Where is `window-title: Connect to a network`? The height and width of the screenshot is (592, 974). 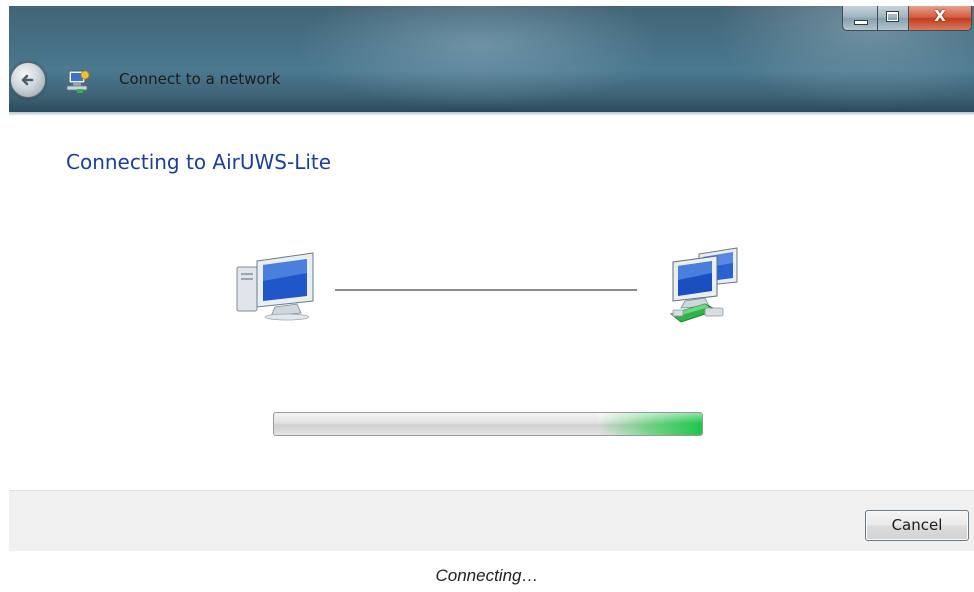 window-title: Connect to a network is located at coordinates (200, 79).